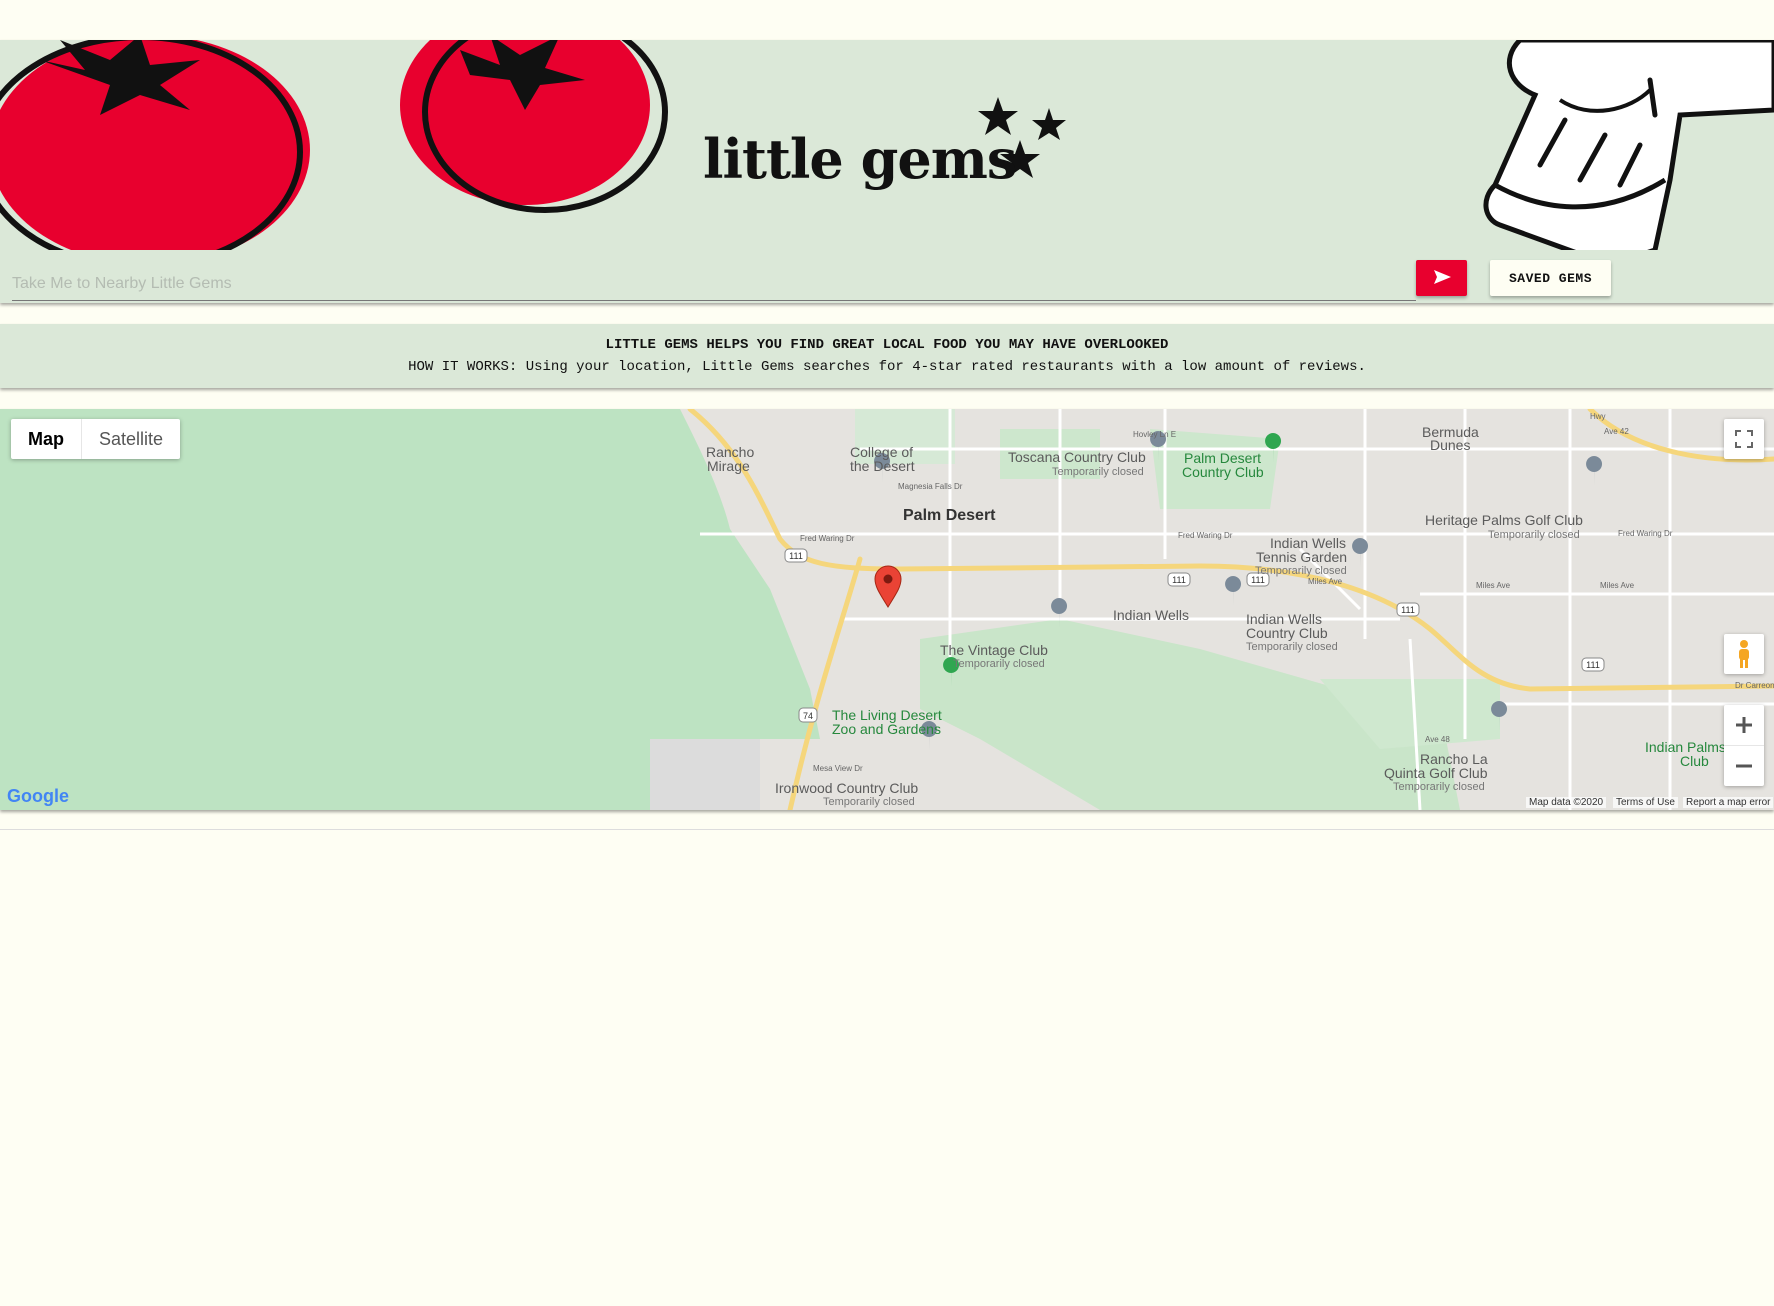 The height and width of the screenshot is (1306, 1774). I want to click on map-label-iw-cc: Indian Wells, so click(1284, 619).